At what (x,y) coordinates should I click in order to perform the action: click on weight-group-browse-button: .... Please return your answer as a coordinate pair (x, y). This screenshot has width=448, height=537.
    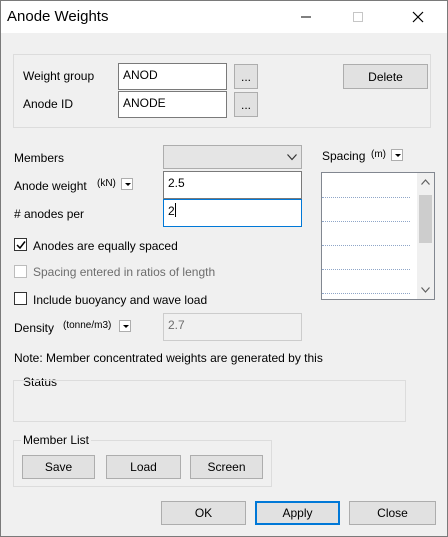
    Looking at the image, I should click on (246, 76).